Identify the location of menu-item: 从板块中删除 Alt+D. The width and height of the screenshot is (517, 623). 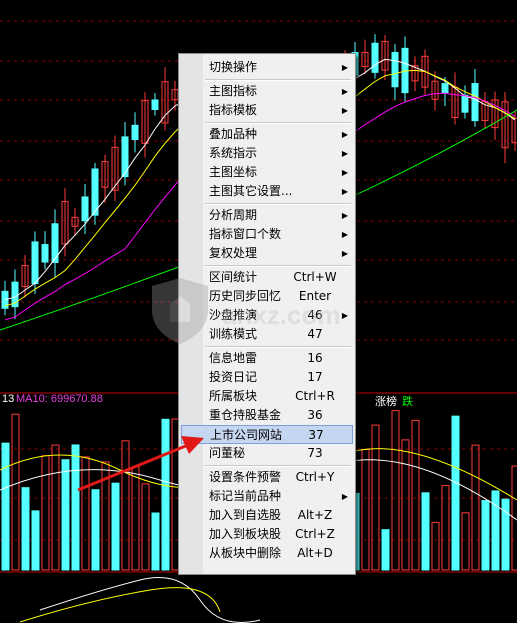
(267, 553).